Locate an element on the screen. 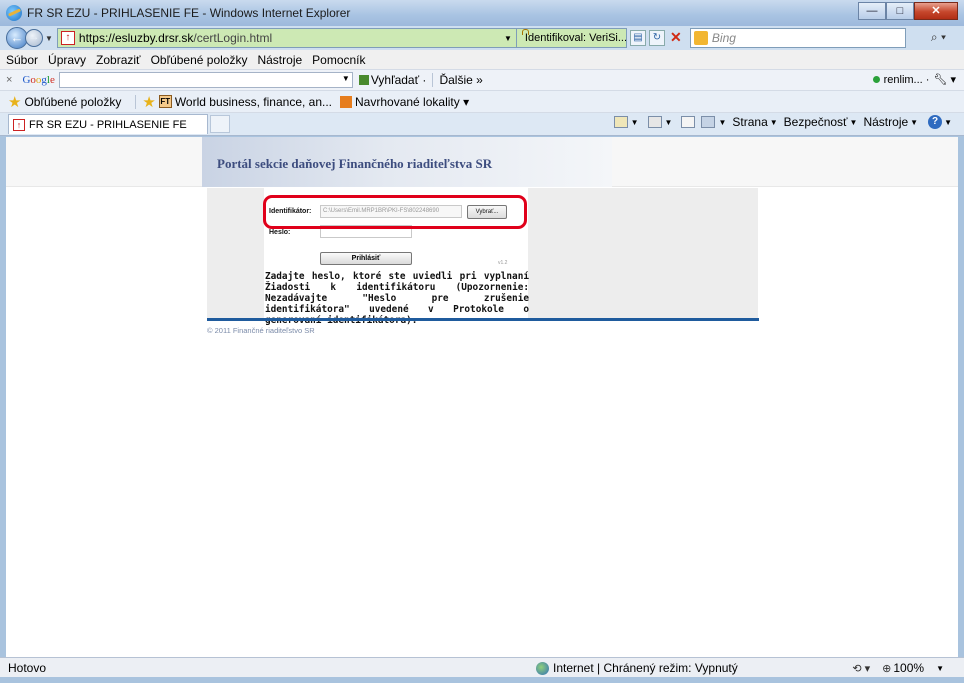 The height and width of the screenshot is (683, 964). google-user-area: renlim... · 🔧︎ ▾ is located at coordinates (914, 79).